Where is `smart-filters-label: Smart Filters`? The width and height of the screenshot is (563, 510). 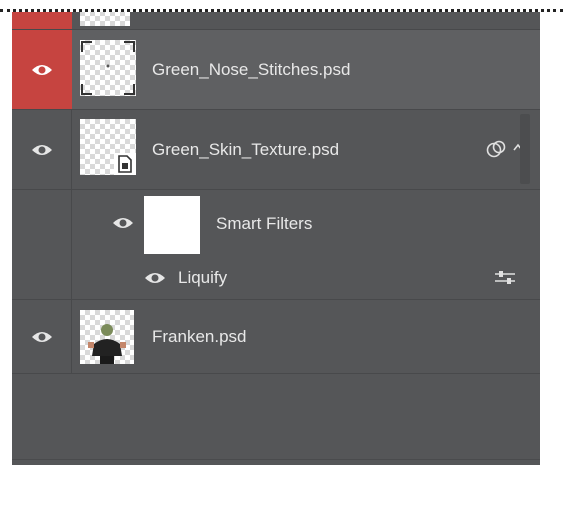
smart-filters-label: Smart Filters is located at coordinates (264, 224).